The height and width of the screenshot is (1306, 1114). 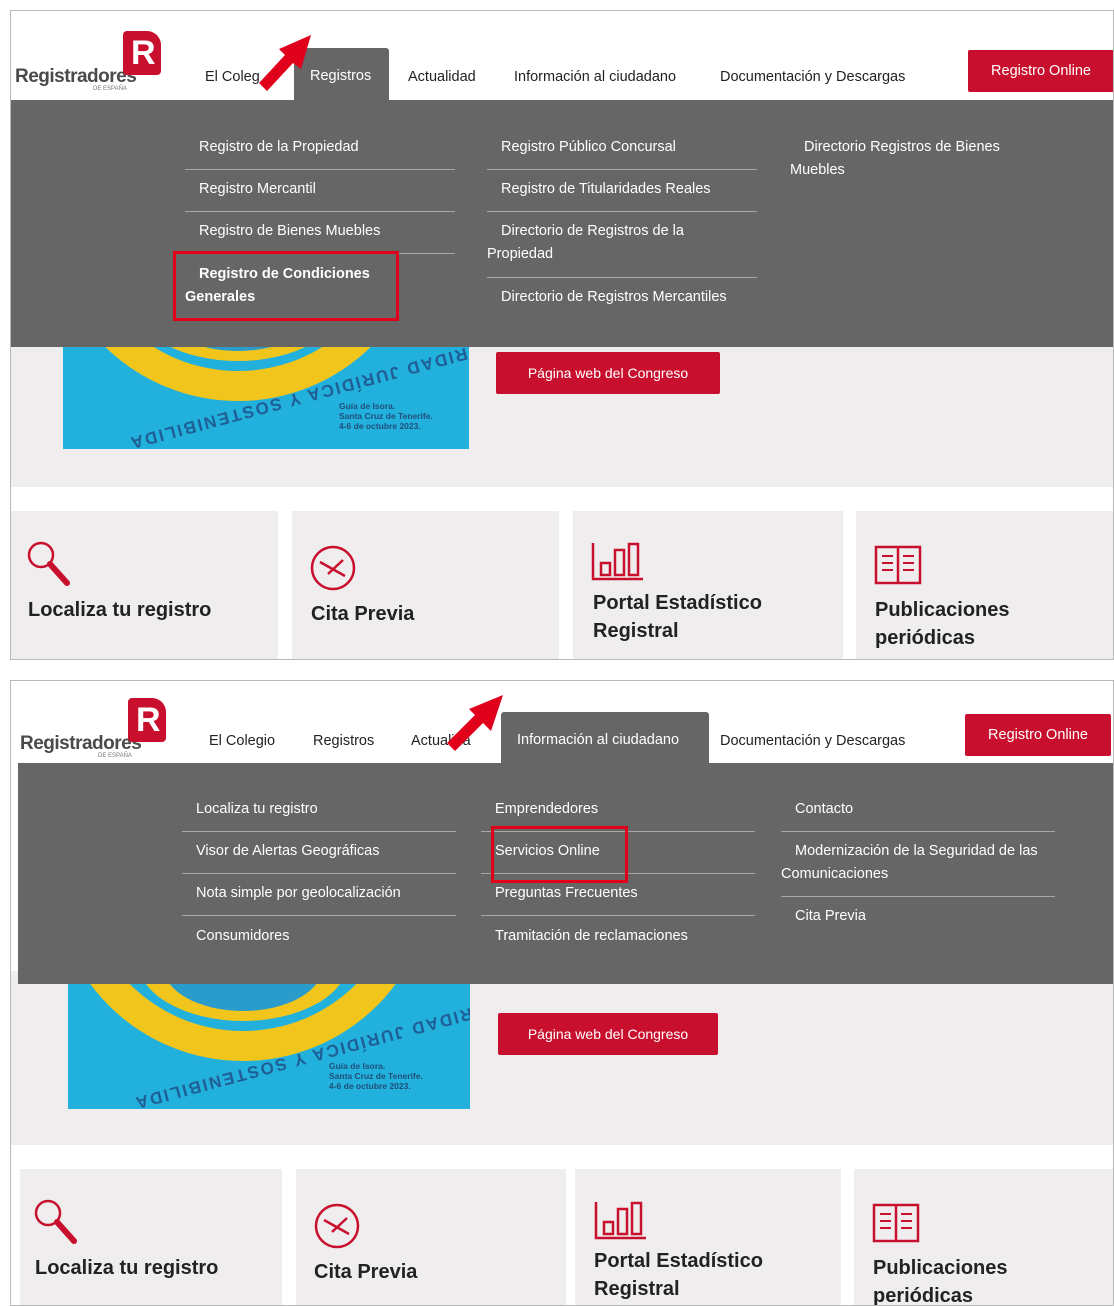 I want to click on menu-directorio-propiedad: Directorio de Registros de la Propiedad, so click(x=602, y=243).